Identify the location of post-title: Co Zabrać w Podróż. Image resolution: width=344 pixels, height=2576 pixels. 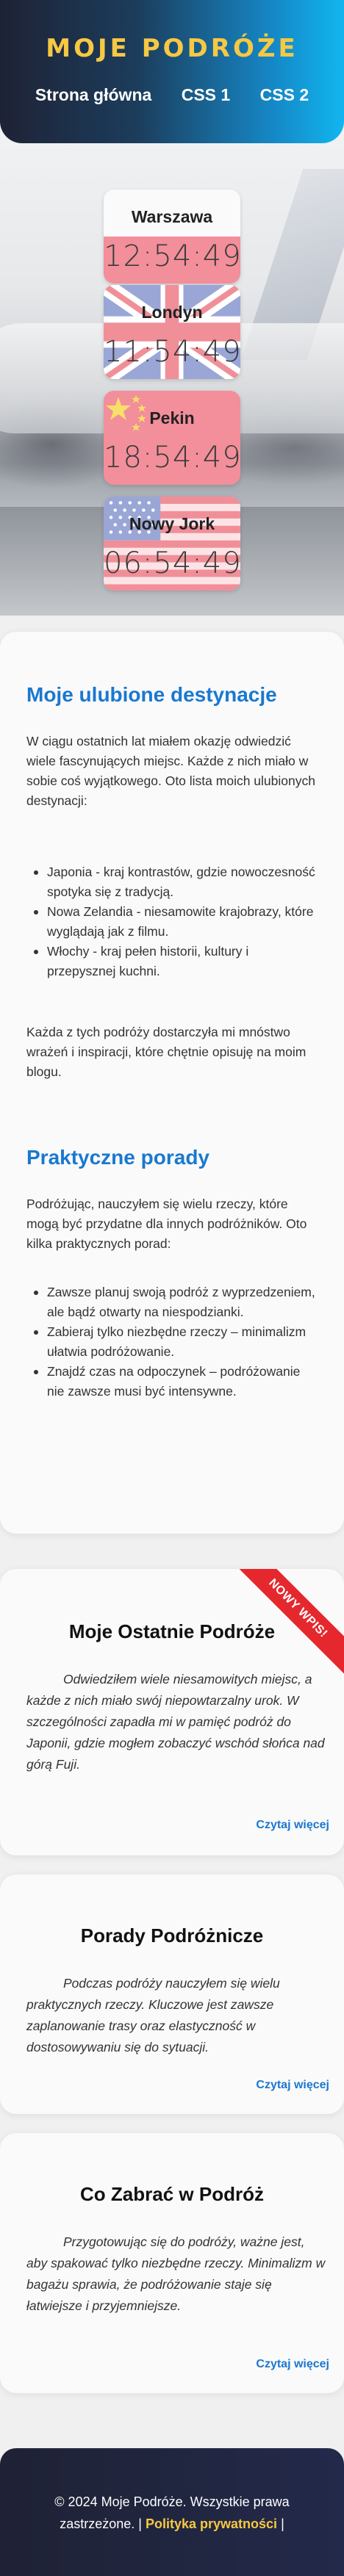
(172, 2194).